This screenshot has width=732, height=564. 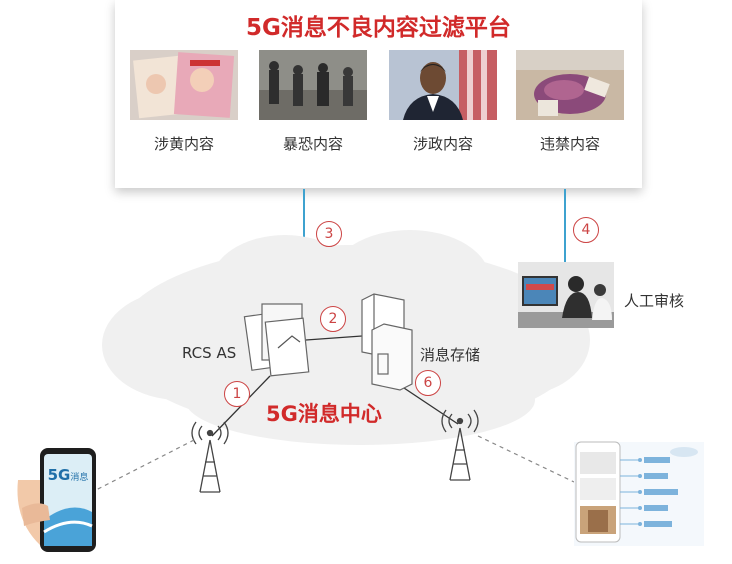 I want to click on step-1-badge: 1, so click(x=237, y=394).